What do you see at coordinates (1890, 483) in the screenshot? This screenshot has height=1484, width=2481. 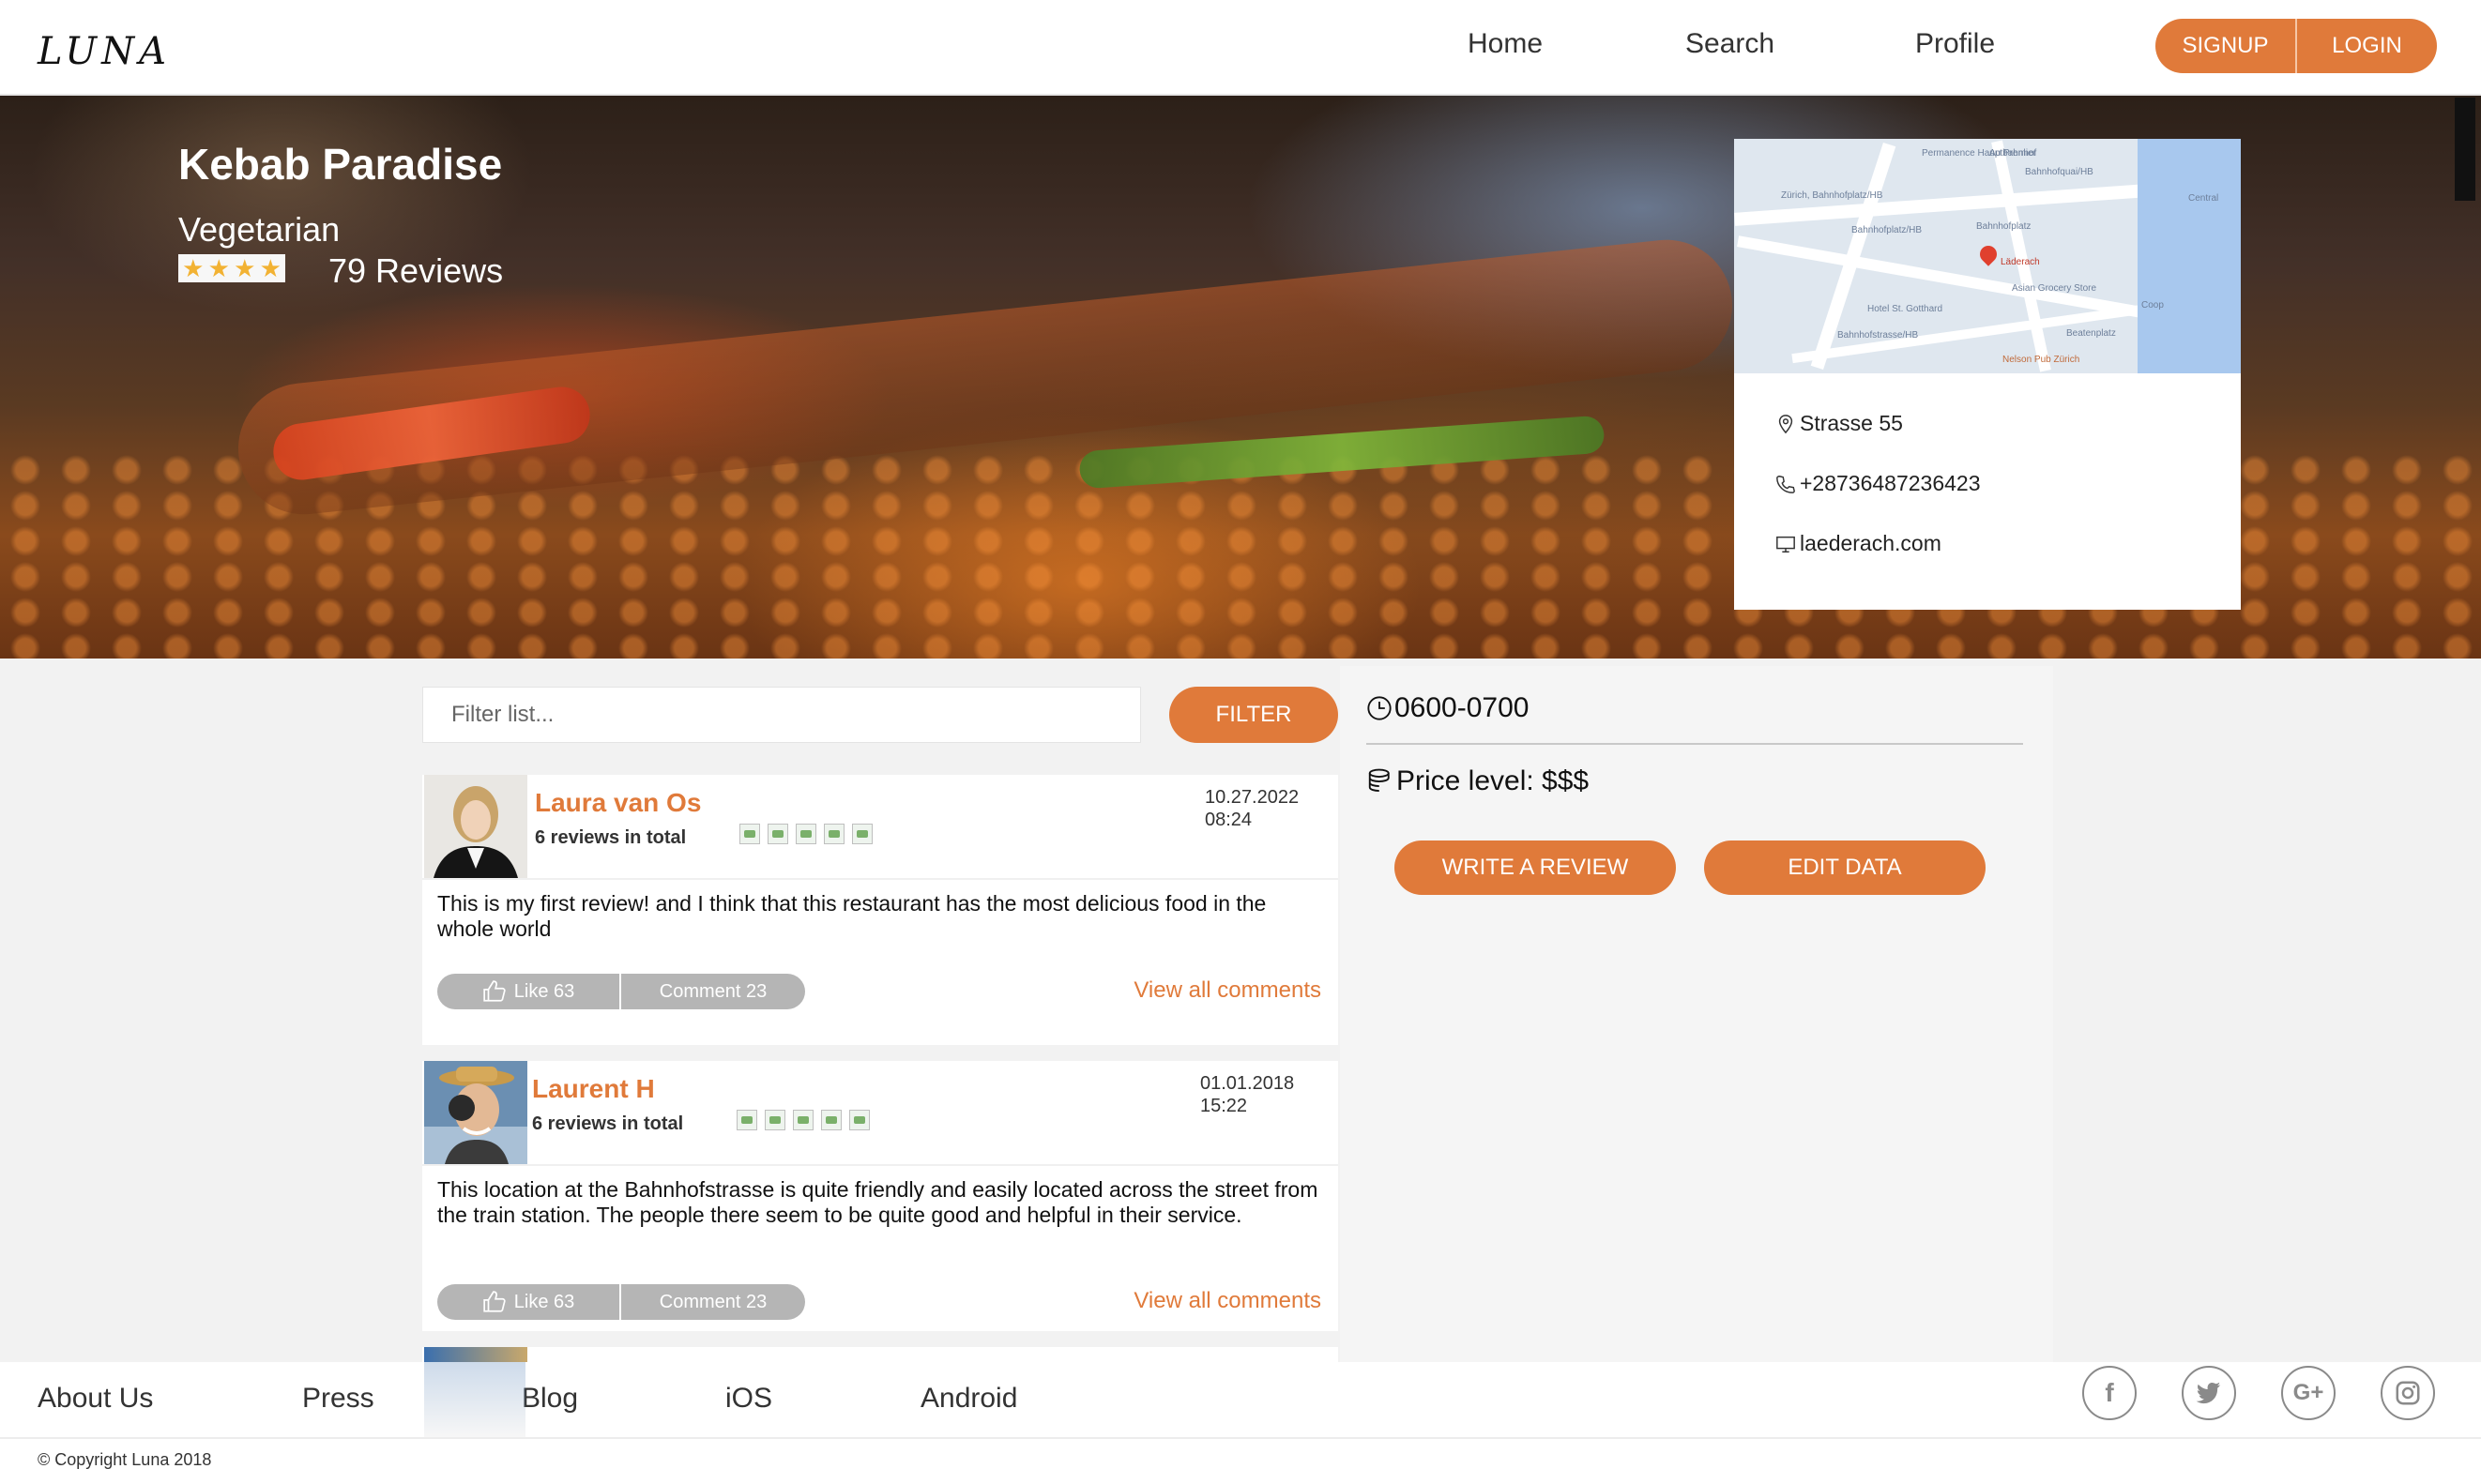 I see `phone-text: +28736487236423` at bounding box center [1890, 483].